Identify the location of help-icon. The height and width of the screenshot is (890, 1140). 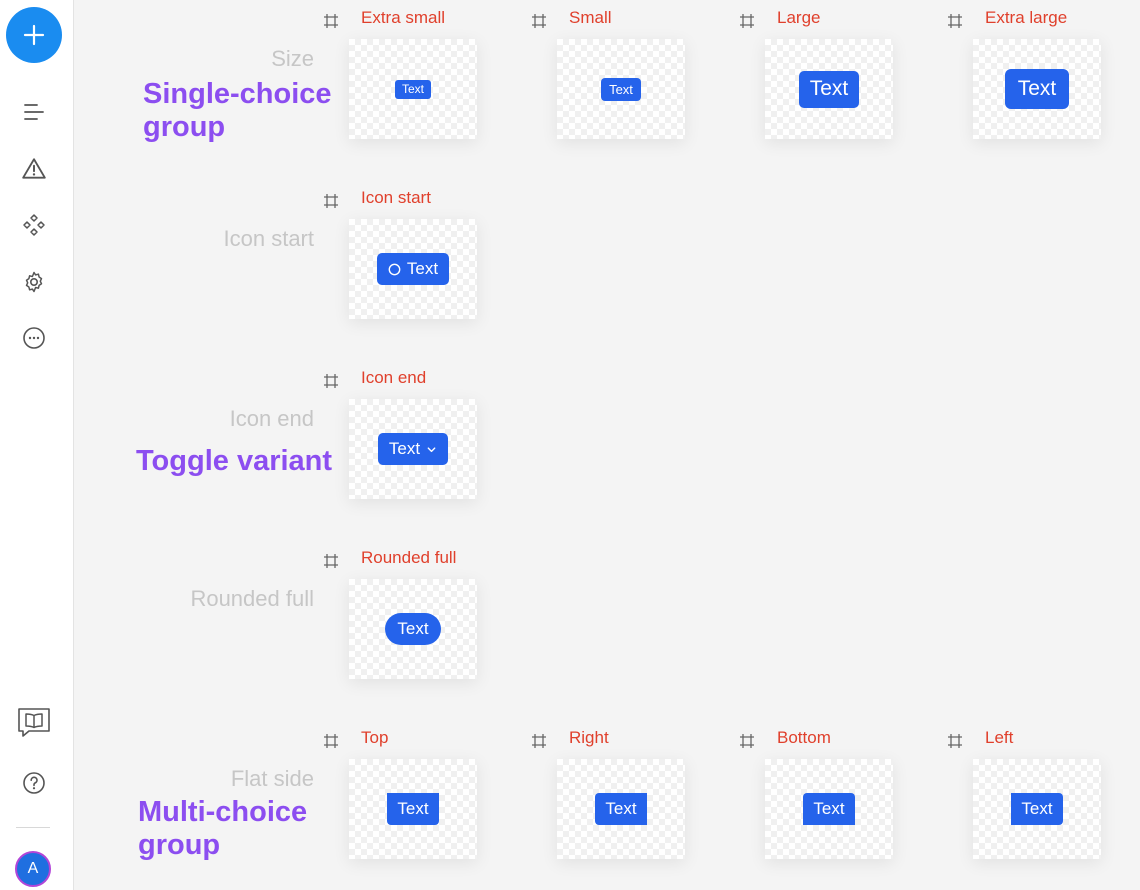
(34, 783).